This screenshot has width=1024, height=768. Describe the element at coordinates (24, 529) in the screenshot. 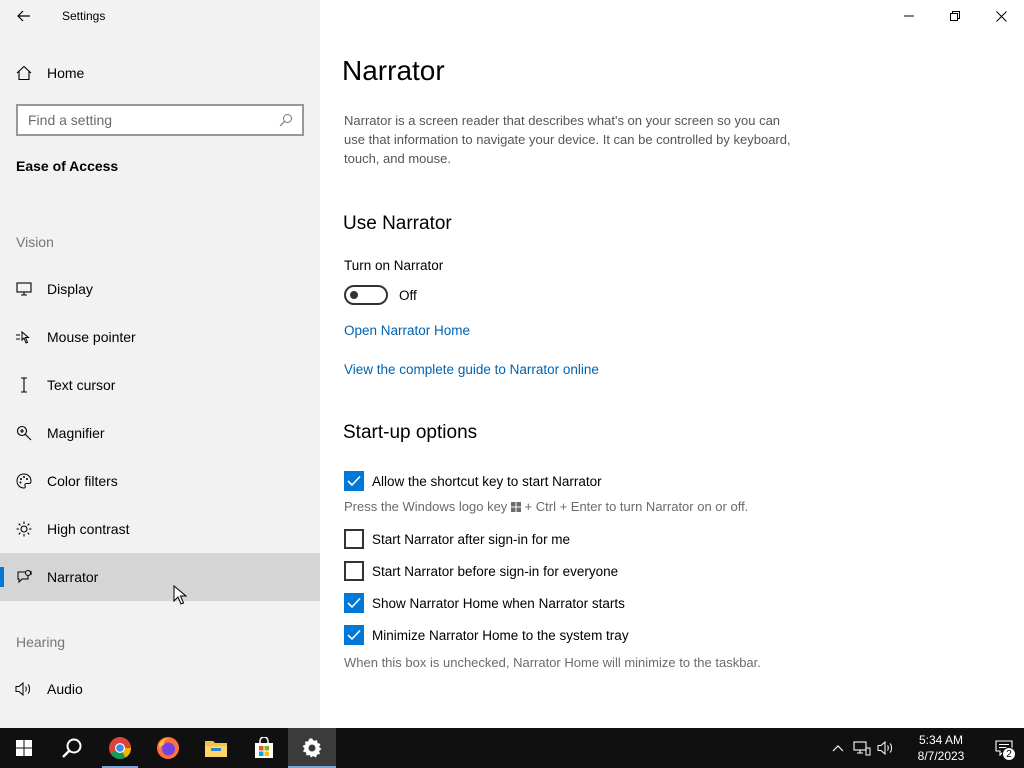

I see `high-contrast-icon` at that location.